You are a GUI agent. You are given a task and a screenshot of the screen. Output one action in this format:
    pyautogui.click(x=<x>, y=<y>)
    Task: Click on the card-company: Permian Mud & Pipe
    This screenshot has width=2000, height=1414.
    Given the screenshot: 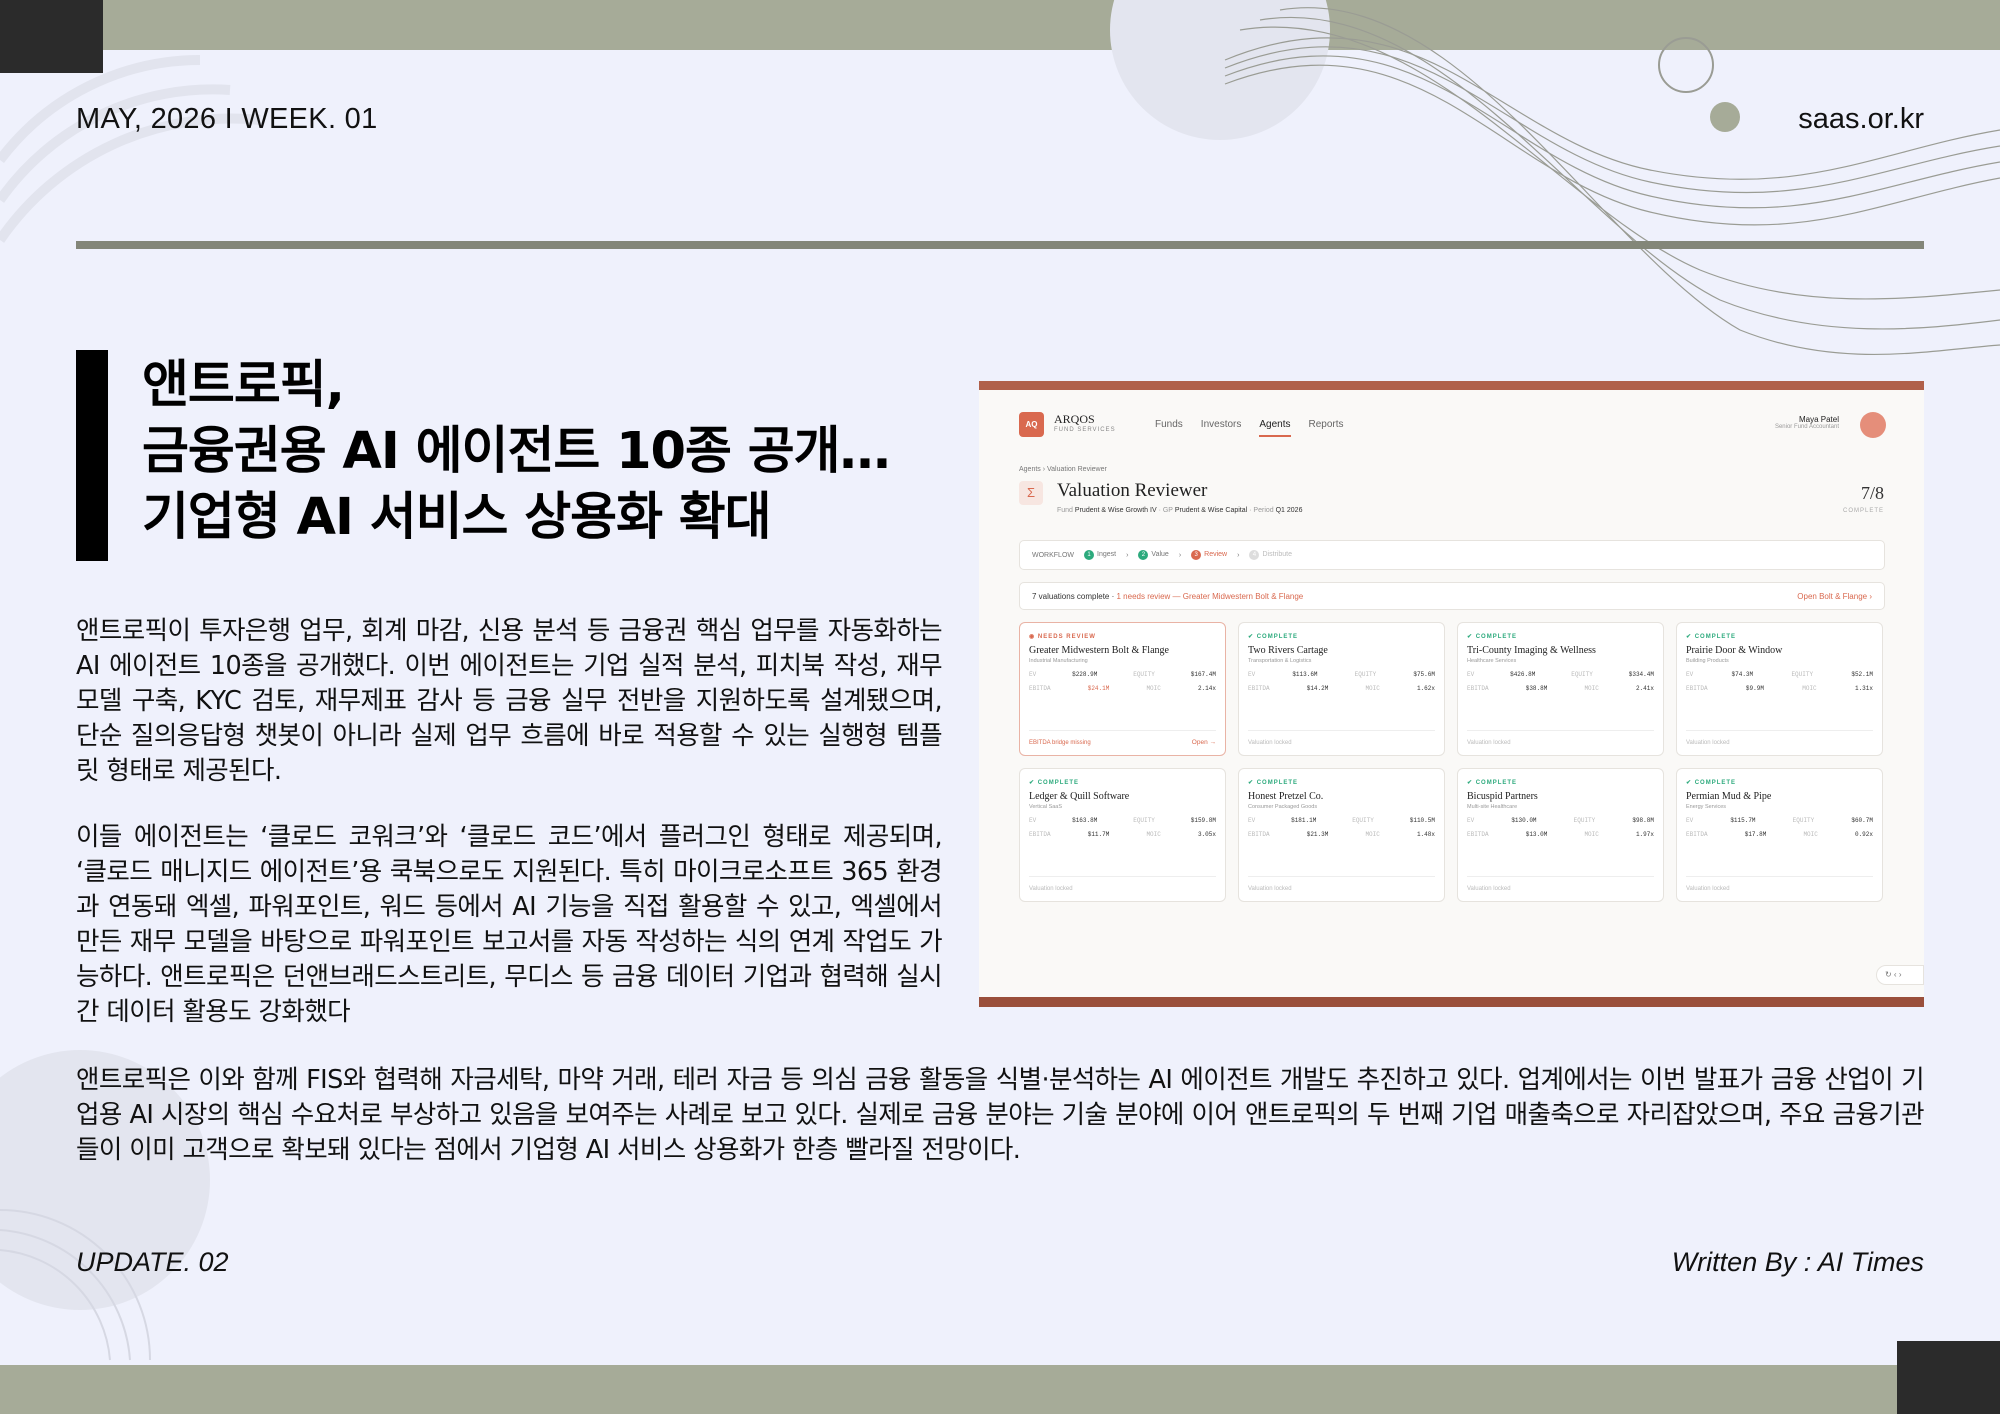 What is the action you would take?
    pyautogui.click(x=1729, y=796)
    